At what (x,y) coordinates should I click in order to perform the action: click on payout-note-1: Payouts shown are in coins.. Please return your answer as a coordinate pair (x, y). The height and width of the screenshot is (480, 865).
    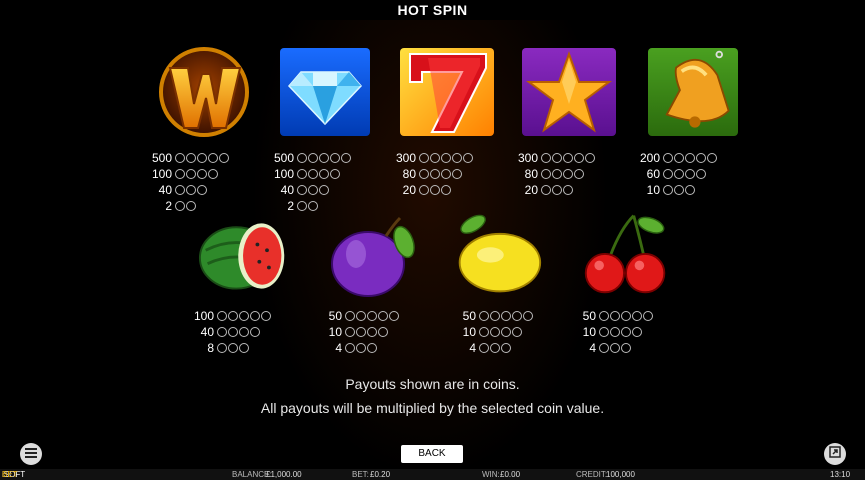
    Looking at the image, I should click on (432, 384).